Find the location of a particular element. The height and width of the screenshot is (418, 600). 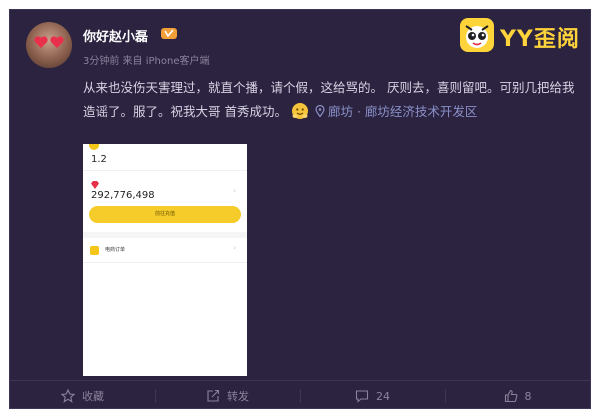

location-link: 廊坊 · 廊坊经济技术开发区 is located at coordinates (396, 111).